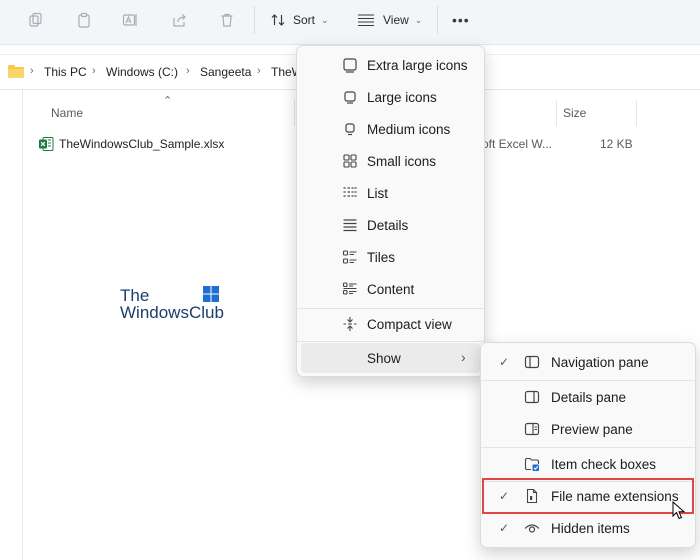  I want to click on item-check-boxes-icon, so click(532, 464).